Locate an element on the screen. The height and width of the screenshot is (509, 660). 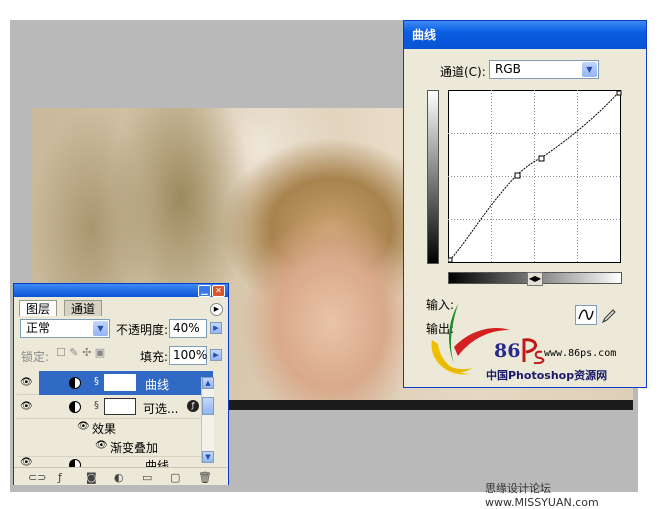
fill-arrow-icon: ▶ is located at coordinates (216, 355).